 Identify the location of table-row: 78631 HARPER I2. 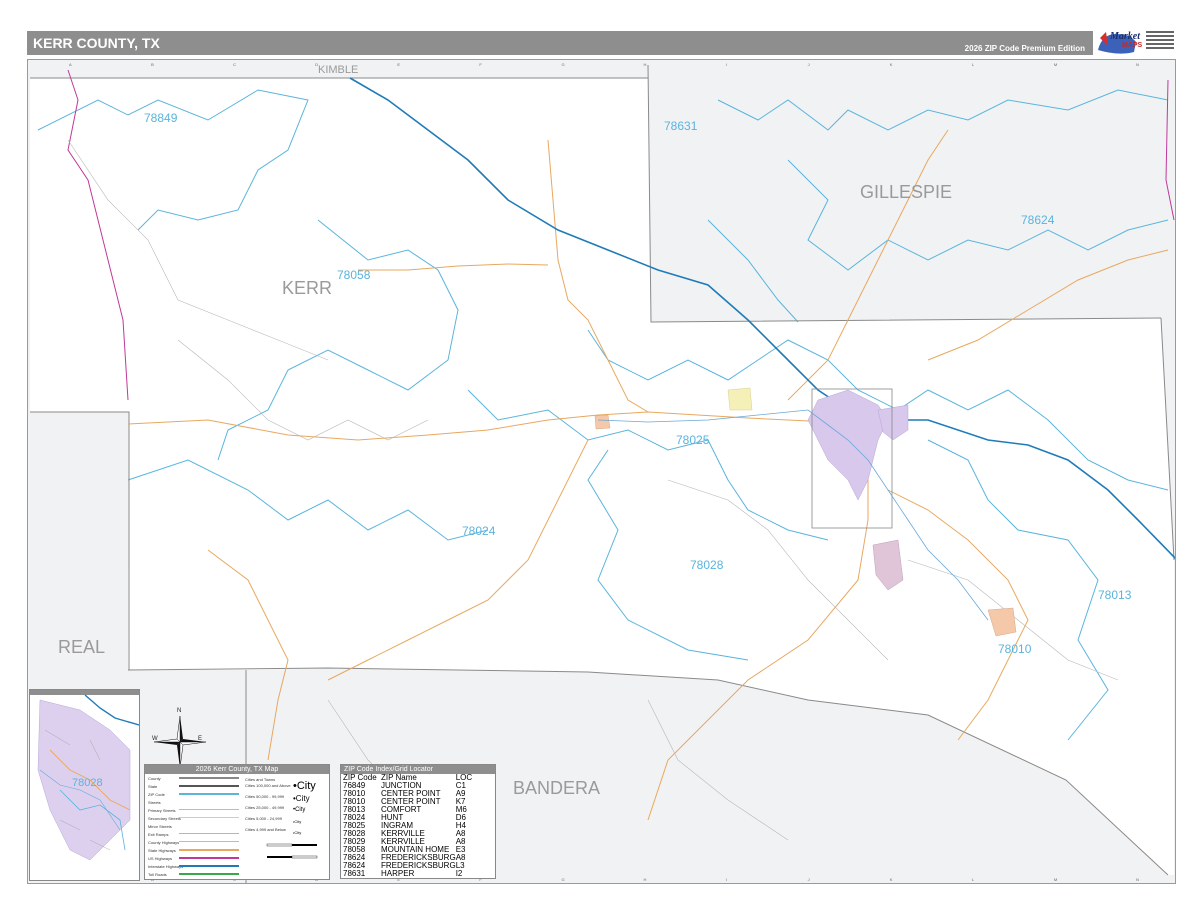
(414, 874).